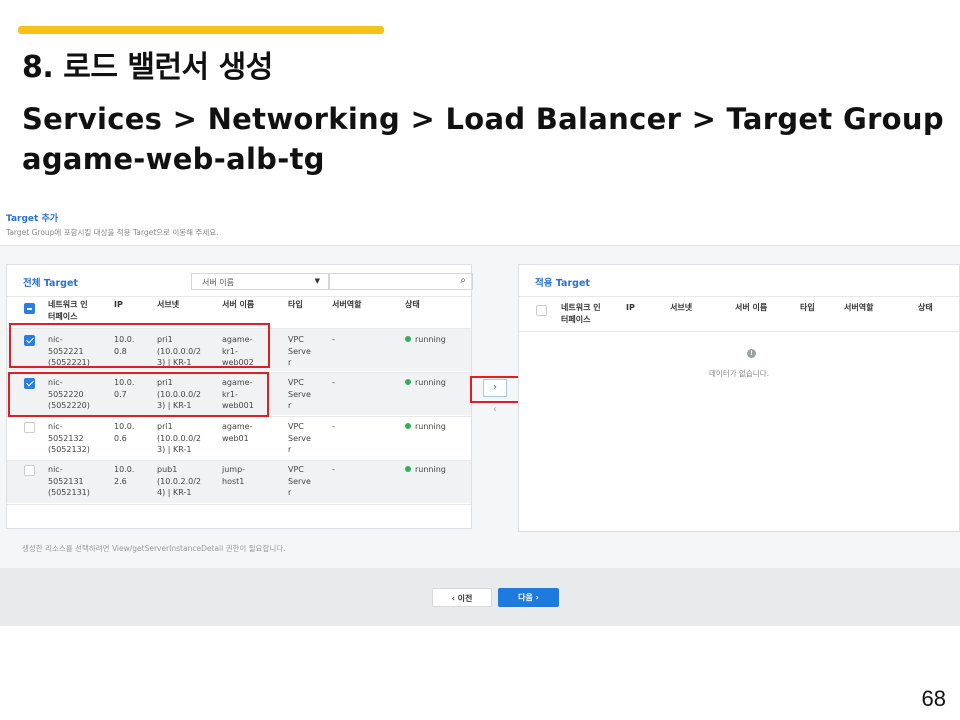  What do you see at coordinates (317, 281) in the screenshot?
I see `chevron-down-icon: ▼` at bounding box center [317, 281].